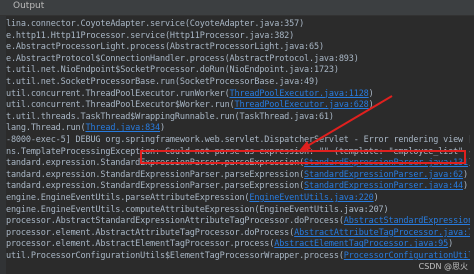 This screenshot has height=274, width=474. What do you see at coordinates (472, 145) in the screenshot?
I see `console-scrollbar` at bounding box center [472, 145].